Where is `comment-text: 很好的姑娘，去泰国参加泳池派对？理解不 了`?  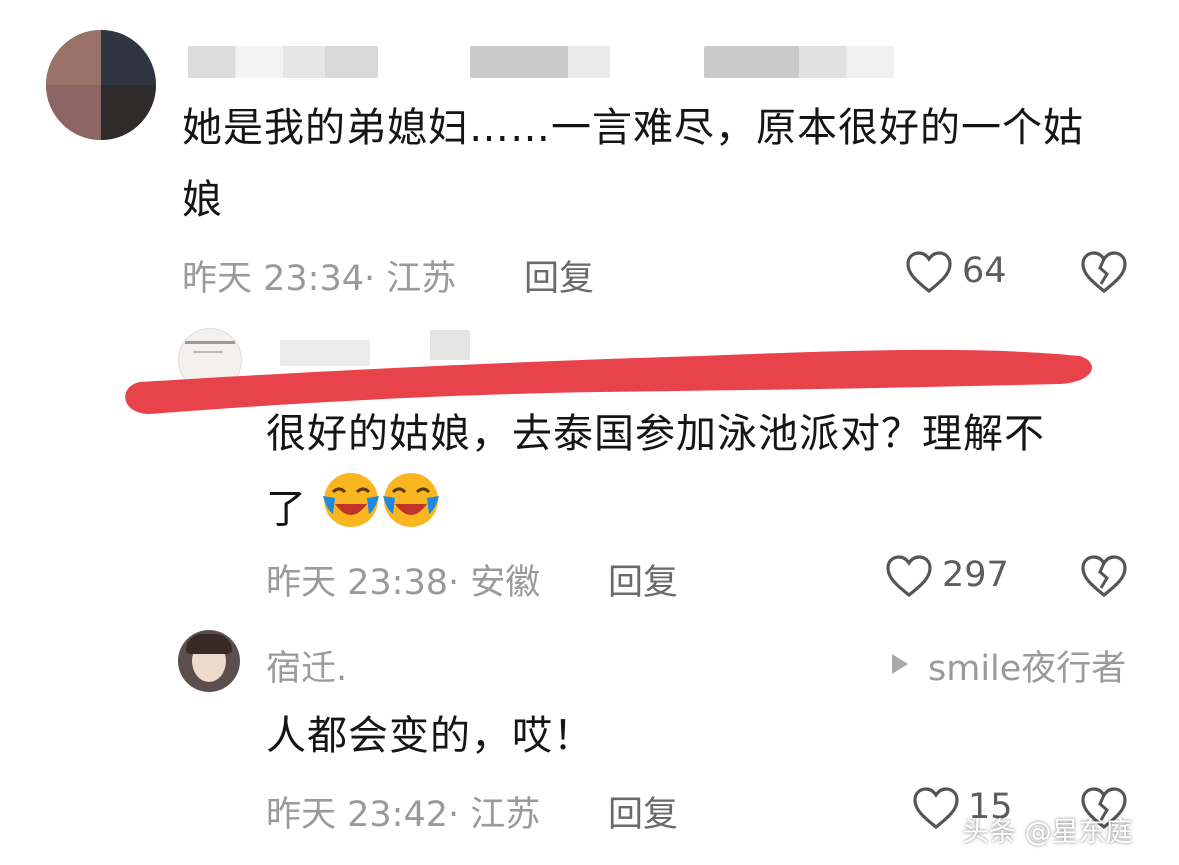
comment-text: 很好的姑娘，去泰国参加泳池派对？理解不 了 is located at coordinates (706, 475).